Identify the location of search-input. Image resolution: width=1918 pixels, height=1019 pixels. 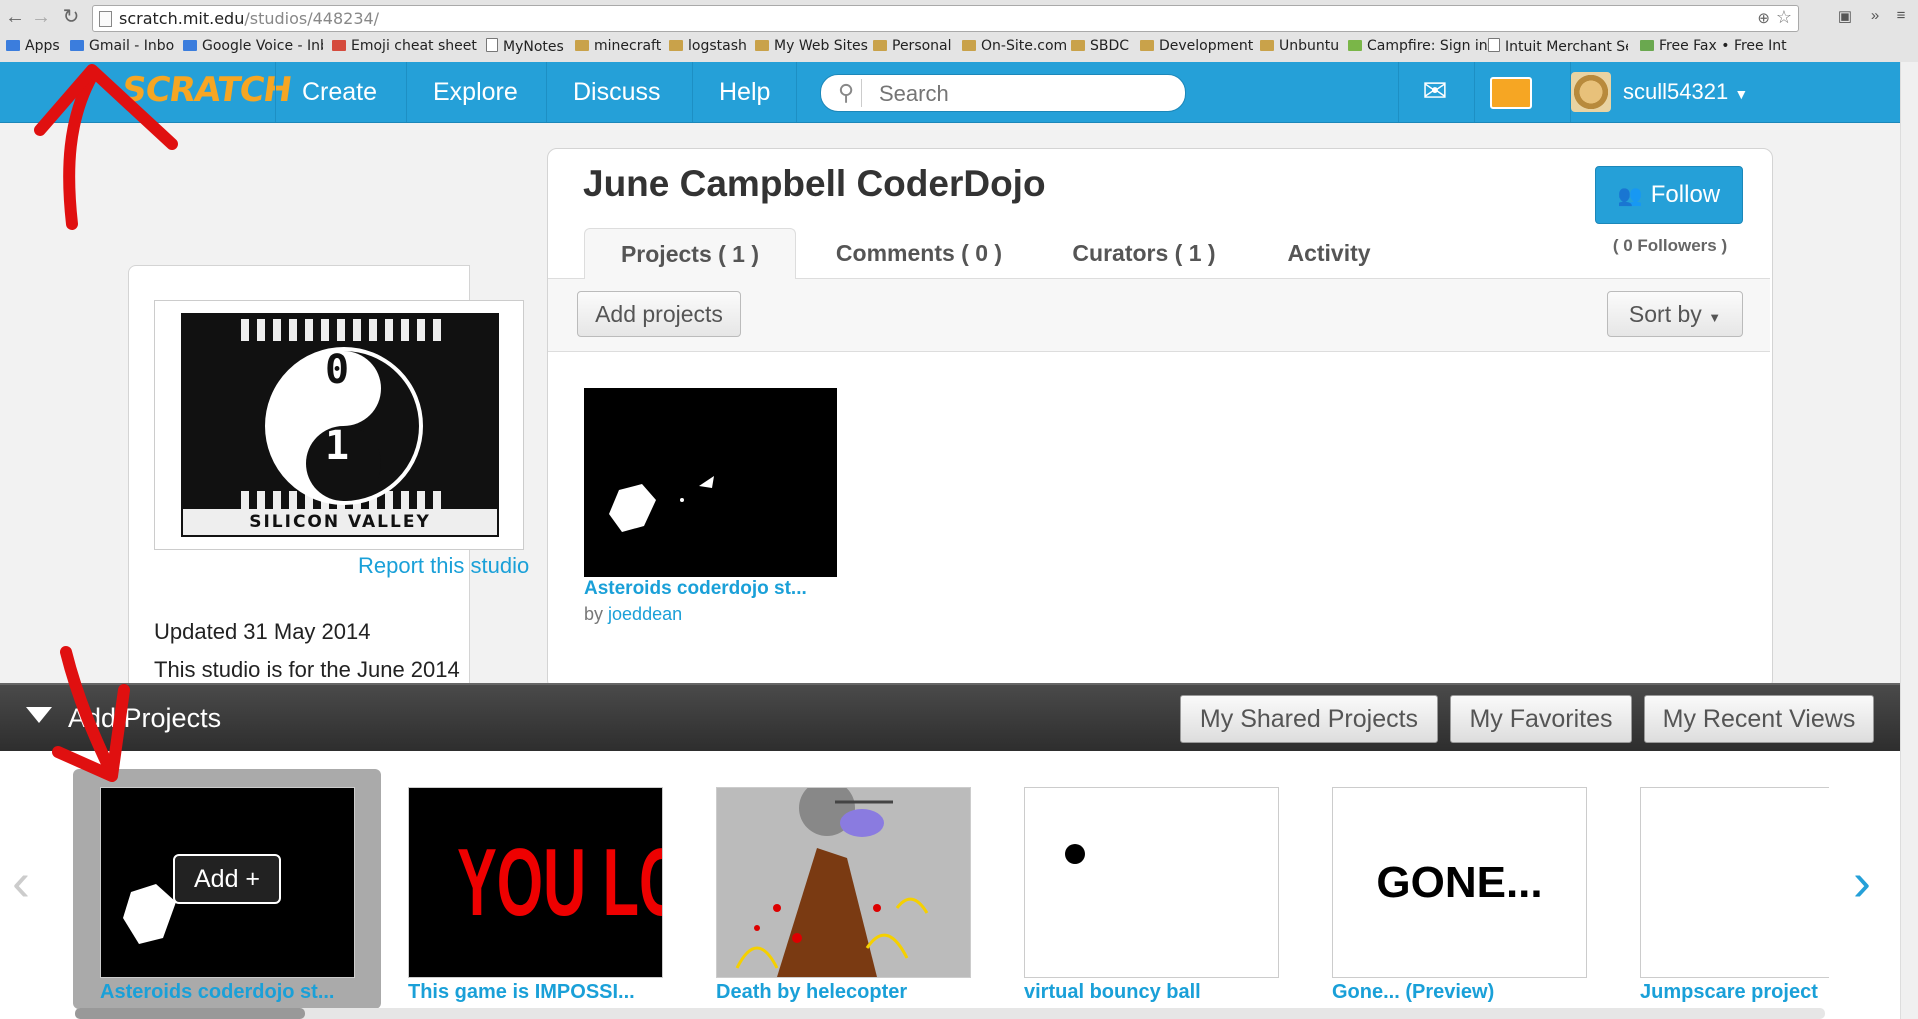
(1024, 94).